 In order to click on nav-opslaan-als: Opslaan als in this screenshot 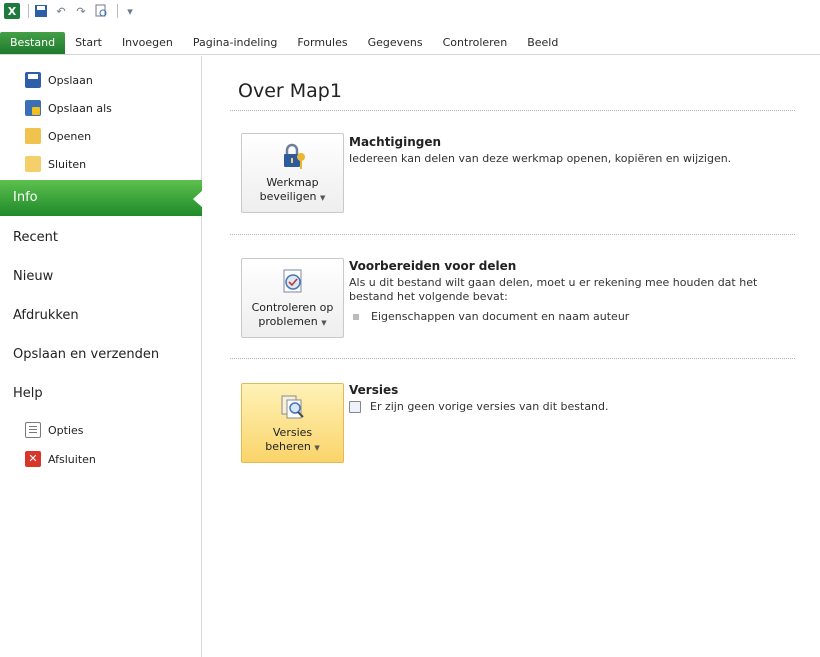, I will do `click(101, 108)`.